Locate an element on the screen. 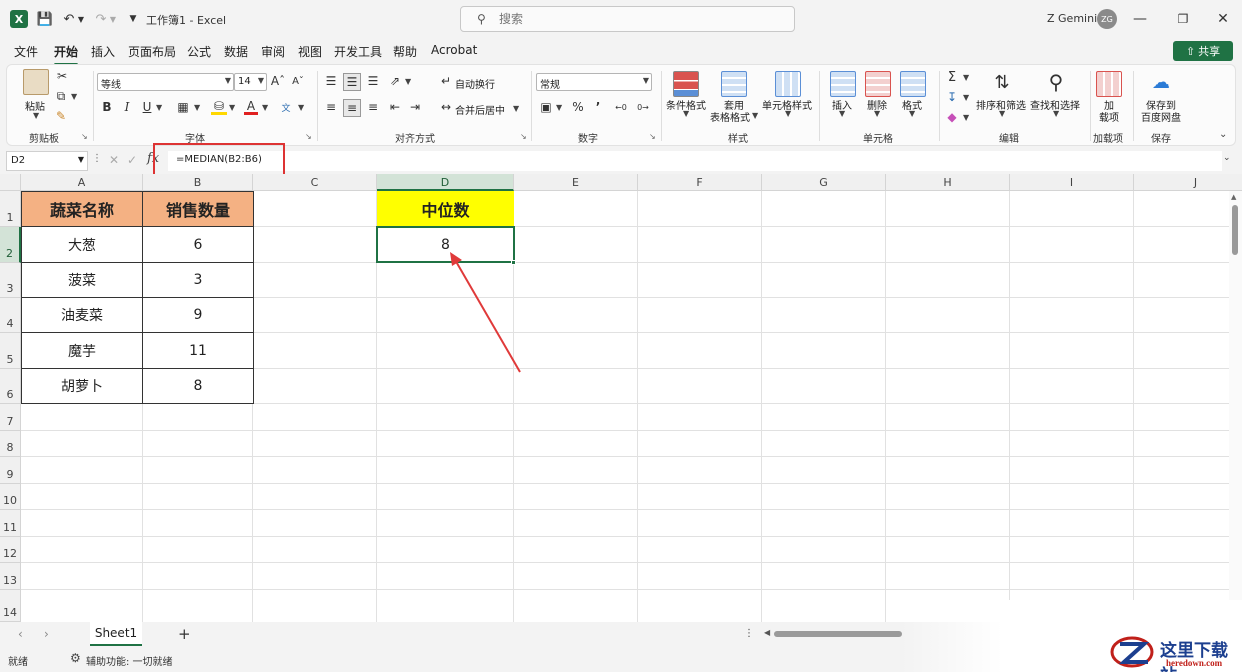 This screenshot has width=1242, height=672. column-header-g: G is located at coordinates (824, 182).